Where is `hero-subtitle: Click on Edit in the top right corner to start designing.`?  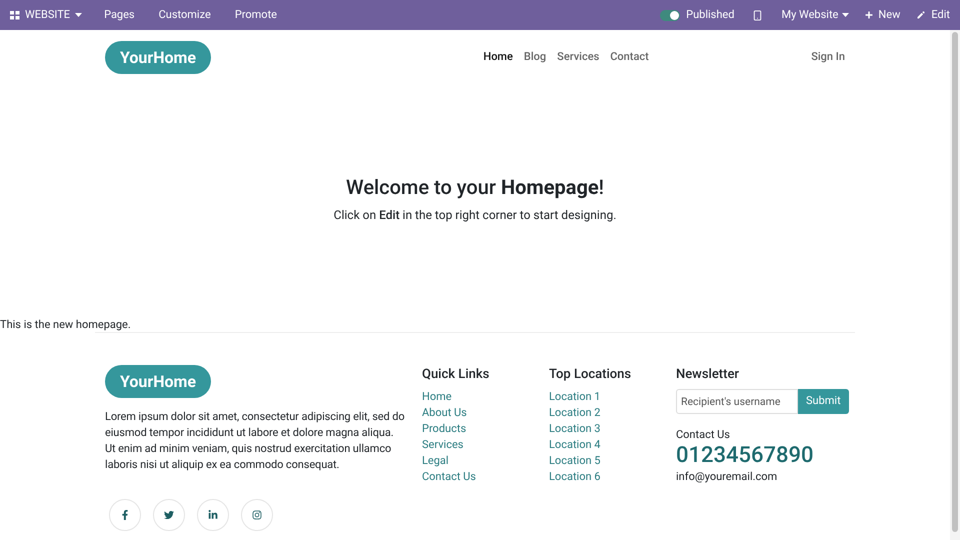
hero-subtitle: Click on Edit in the top right corner to start designing. is located at coordinates (475, 215).